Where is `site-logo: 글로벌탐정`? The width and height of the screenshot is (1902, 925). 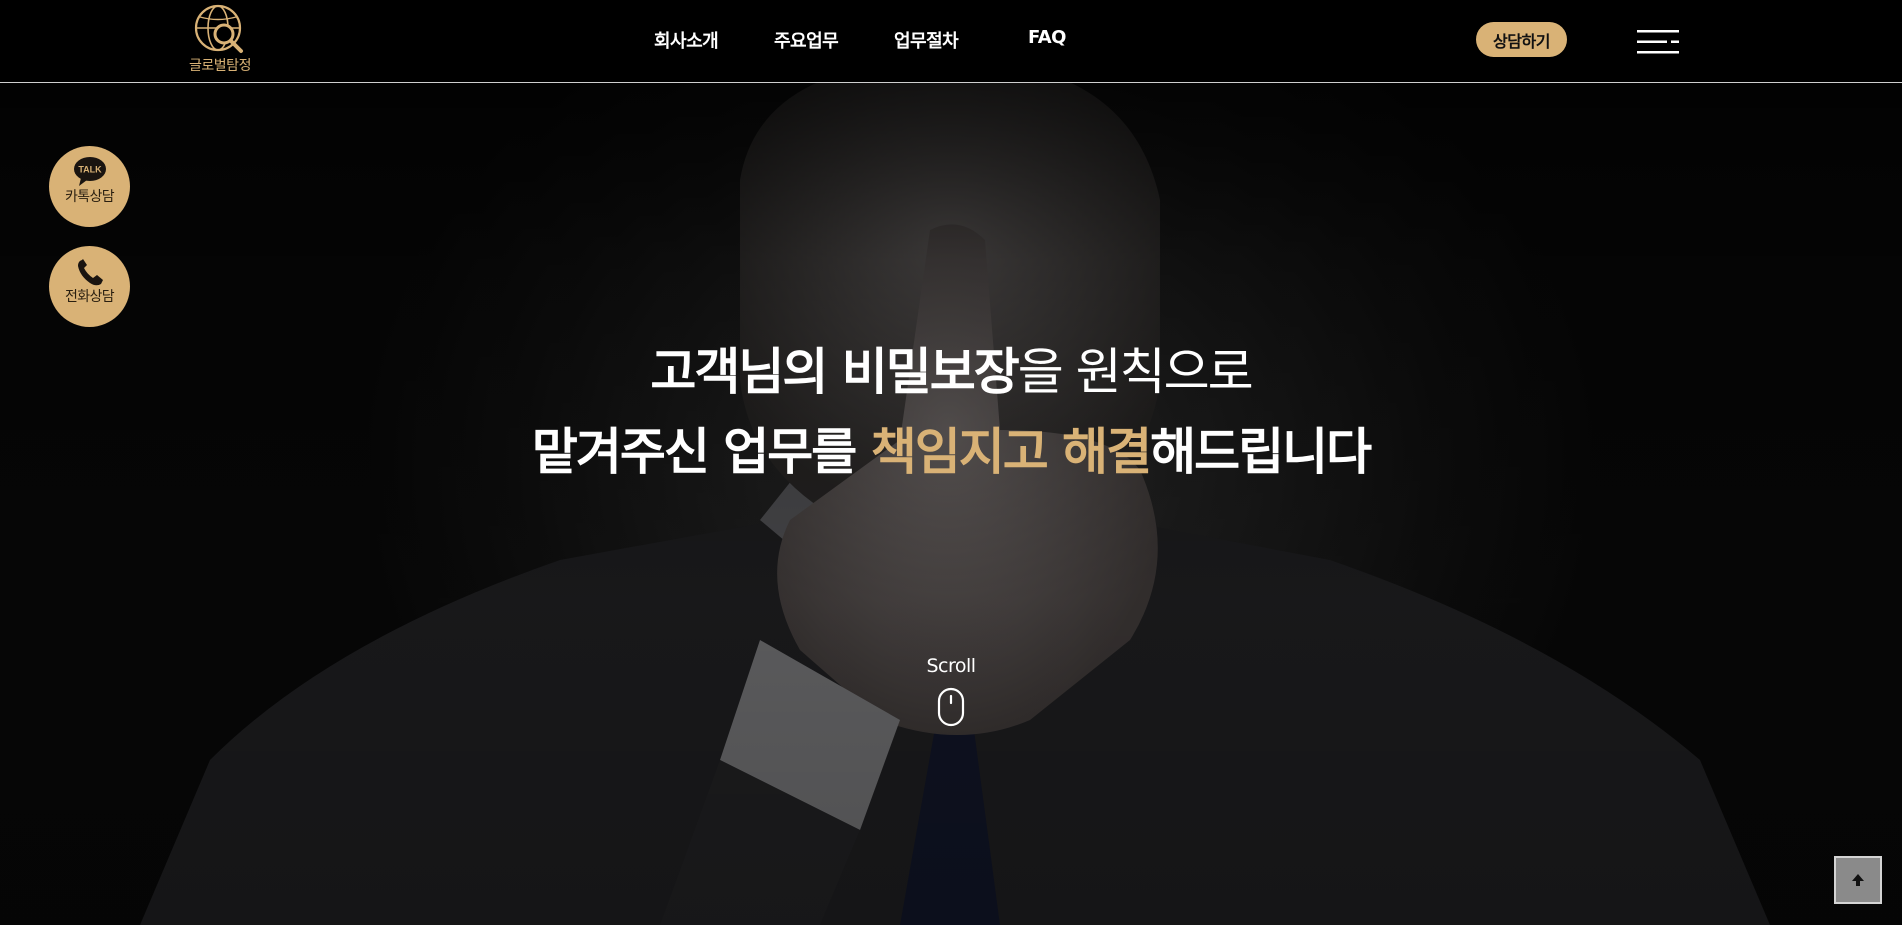 site-logo: 글로벌탐정 is located at coordinates (220, 40).